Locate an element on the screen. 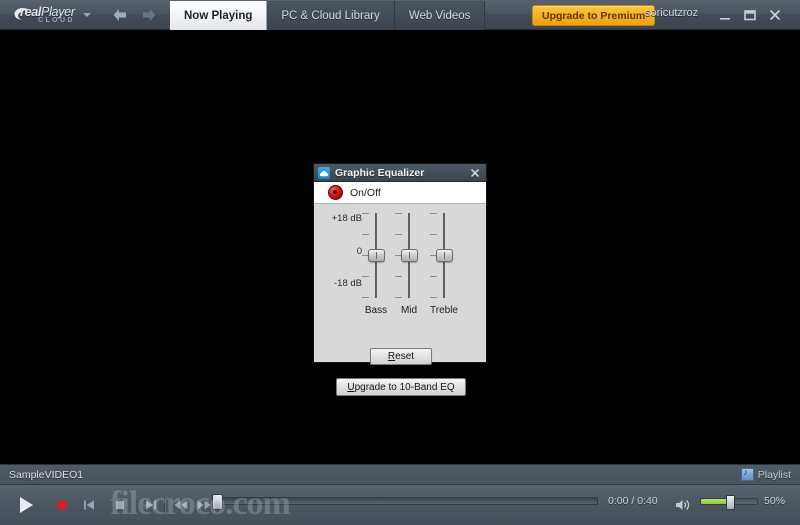 This screenshot has width=800, height=525. arrow-right-icon is located at coordinates (149, 15).